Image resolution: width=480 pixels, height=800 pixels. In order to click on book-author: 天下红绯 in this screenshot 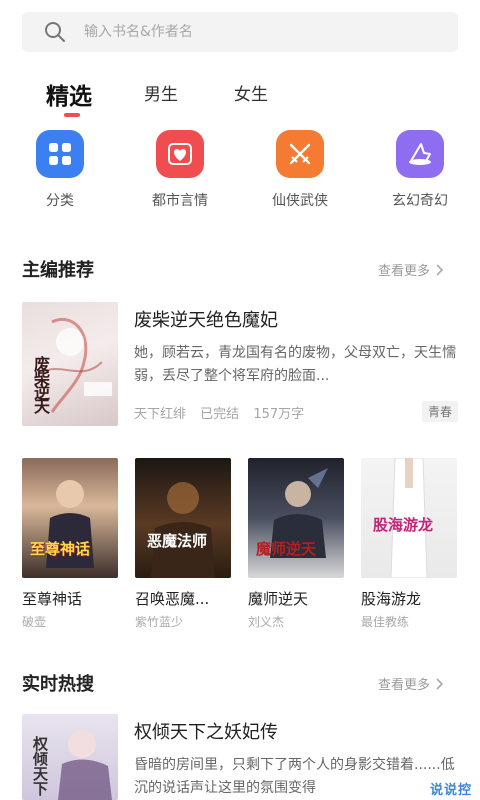, I will do `click(160, 414)`.